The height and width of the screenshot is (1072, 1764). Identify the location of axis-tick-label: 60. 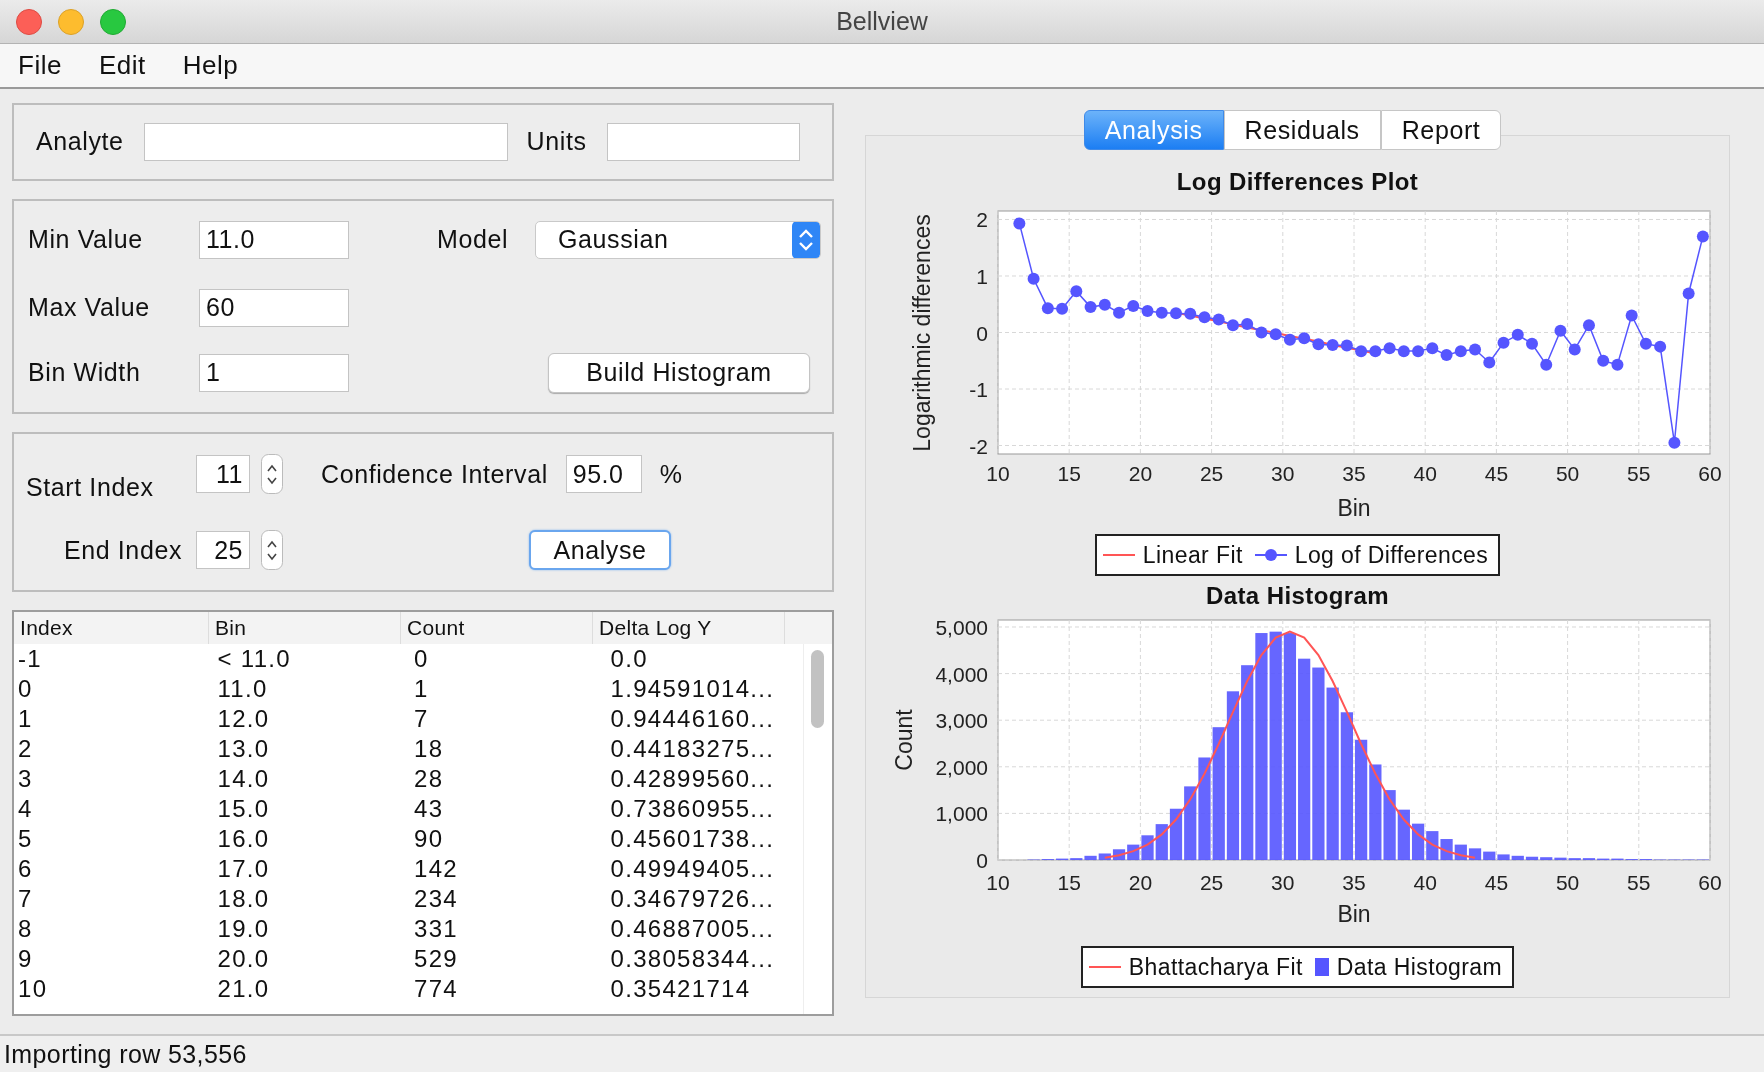
(1709, 882).